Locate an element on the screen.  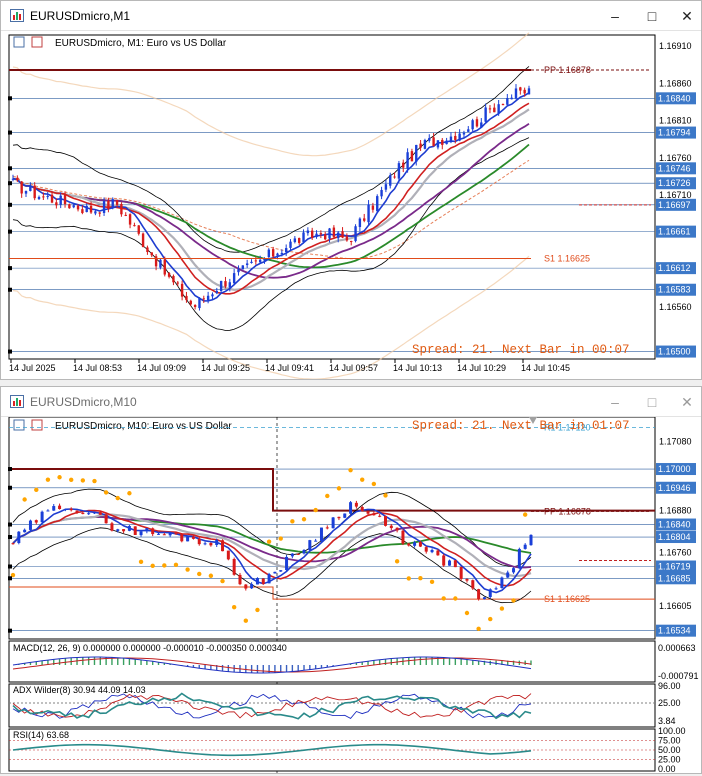
titlebar-m1: EURUSDmicro,M1 – □ ✕ is located at coordinates (351, 16).